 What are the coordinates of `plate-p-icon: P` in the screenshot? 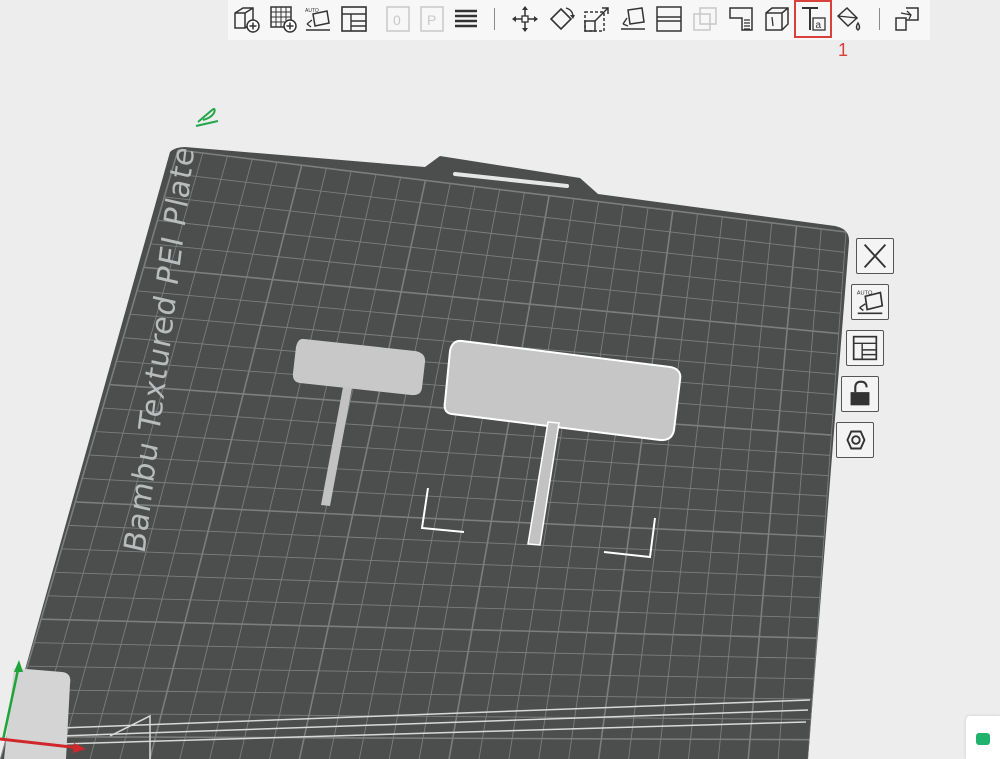 It's located at (432, 19).